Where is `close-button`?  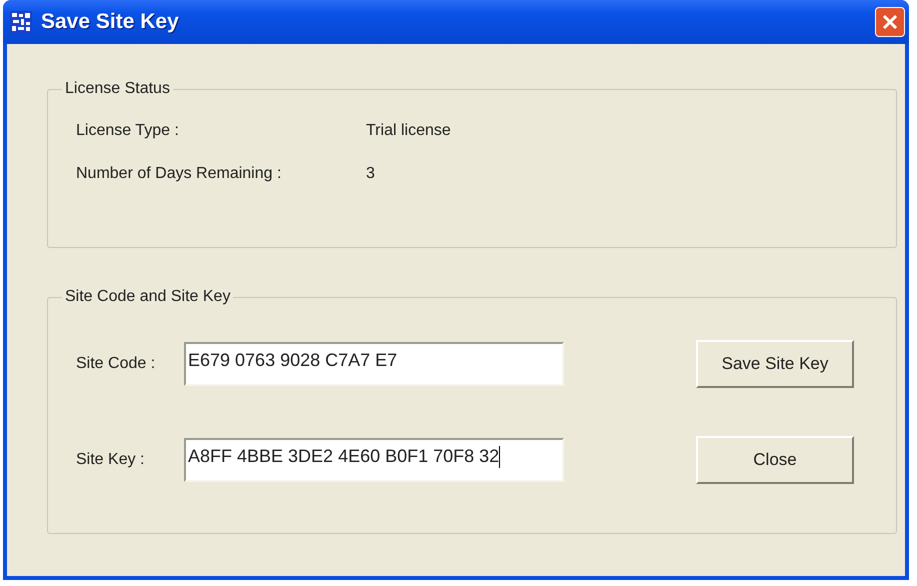
close-button is located at coordinates (890, 22).